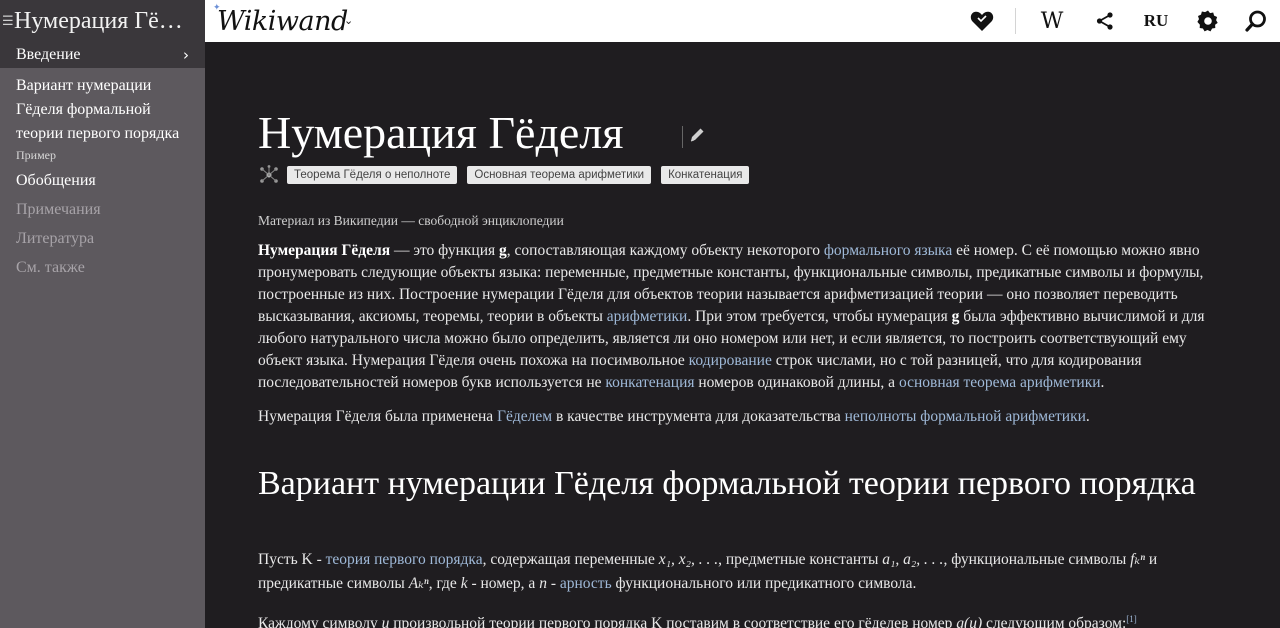  I want to click on link-fundamental-theorem: основная теорема арифметики, so click(1000, 382).